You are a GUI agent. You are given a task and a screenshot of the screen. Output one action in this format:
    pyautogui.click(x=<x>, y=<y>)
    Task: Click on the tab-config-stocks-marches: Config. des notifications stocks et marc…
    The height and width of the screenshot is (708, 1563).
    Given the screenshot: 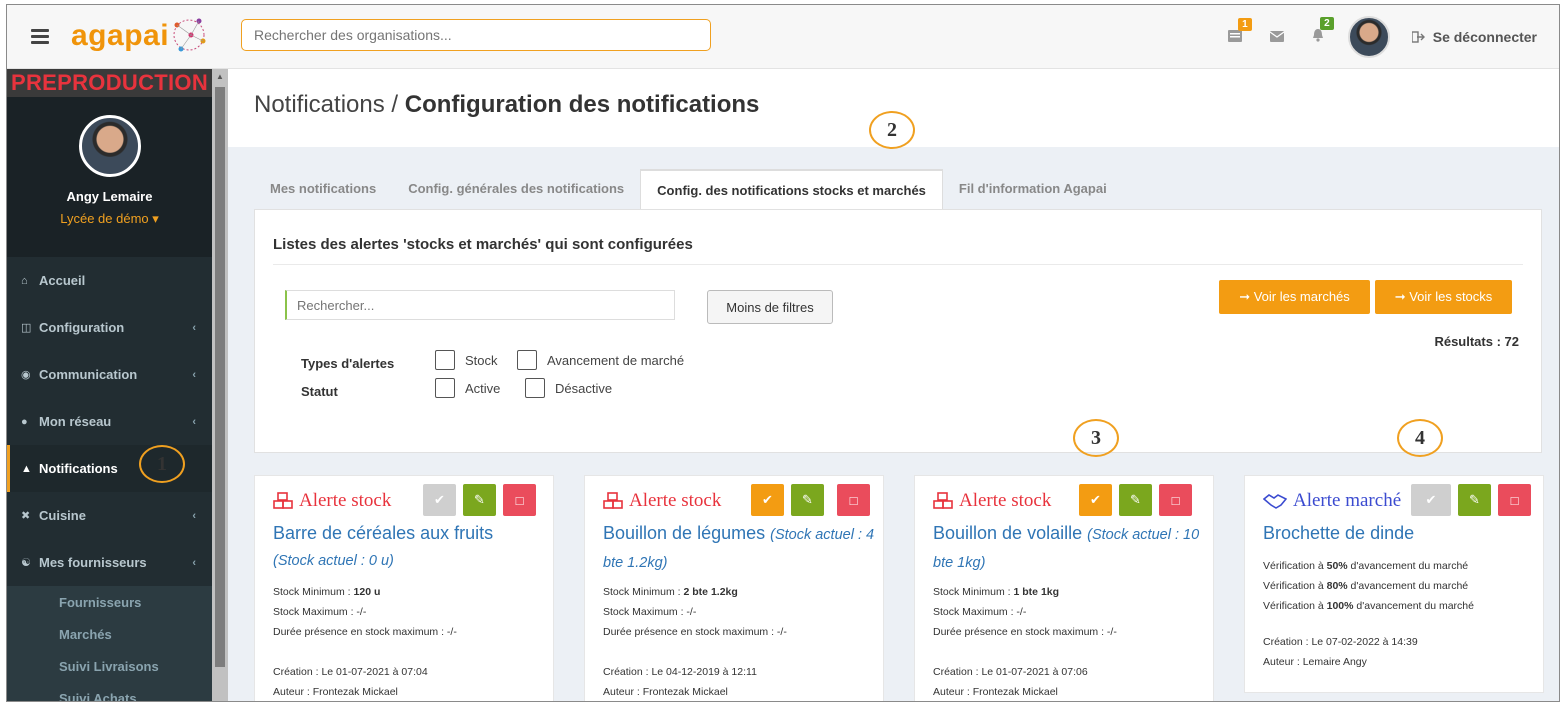 What is the action you would take?
    pyautogui.click(x=791, y=189)
    